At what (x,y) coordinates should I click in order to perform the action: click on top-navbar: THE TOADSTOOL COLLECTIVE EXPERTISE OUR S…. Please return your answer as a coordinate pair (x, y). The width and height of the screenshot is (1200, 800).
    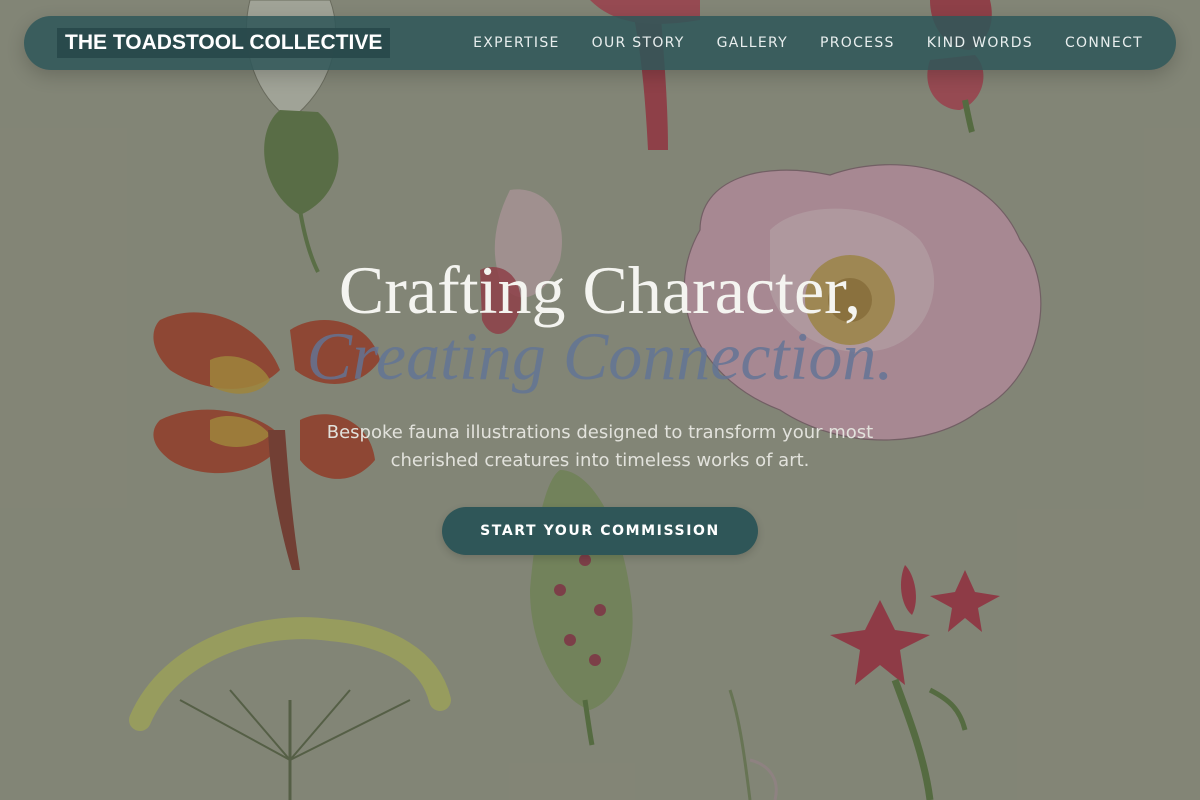
    Looking at the image, I should click on (600, 43).